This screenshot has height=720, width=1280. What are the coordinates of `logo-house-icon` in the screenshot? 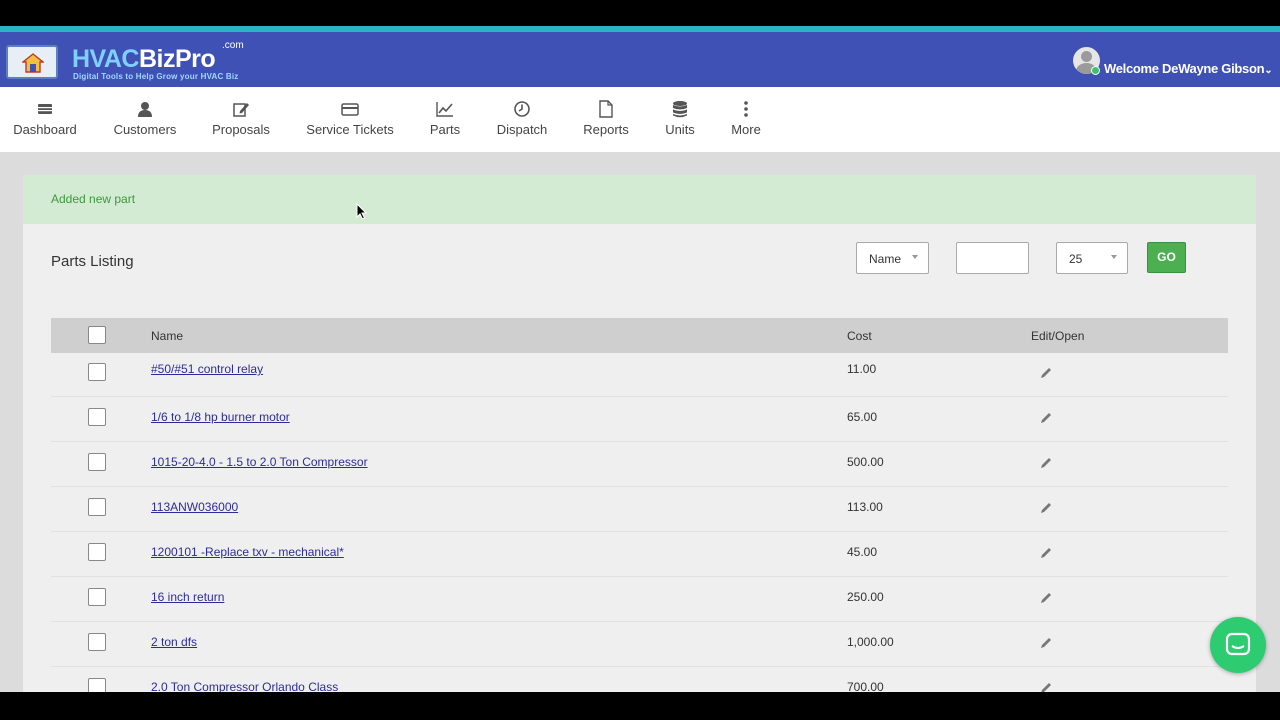 It's located at (32, 62).